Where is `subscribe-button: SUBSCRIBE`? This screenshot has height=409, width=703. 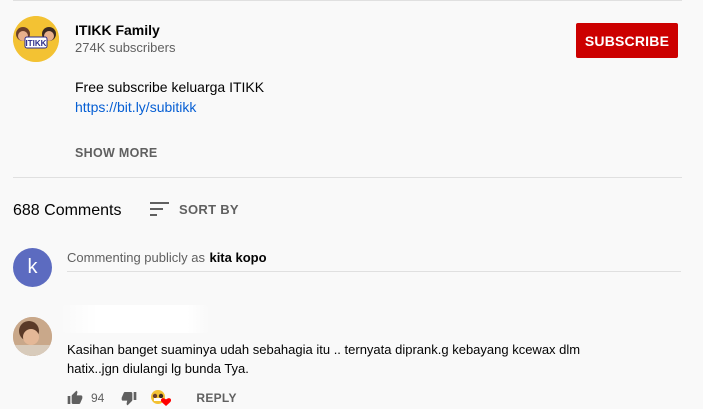 subscribe-button: SUBSCRIBE is located at coordinates (627, 40).